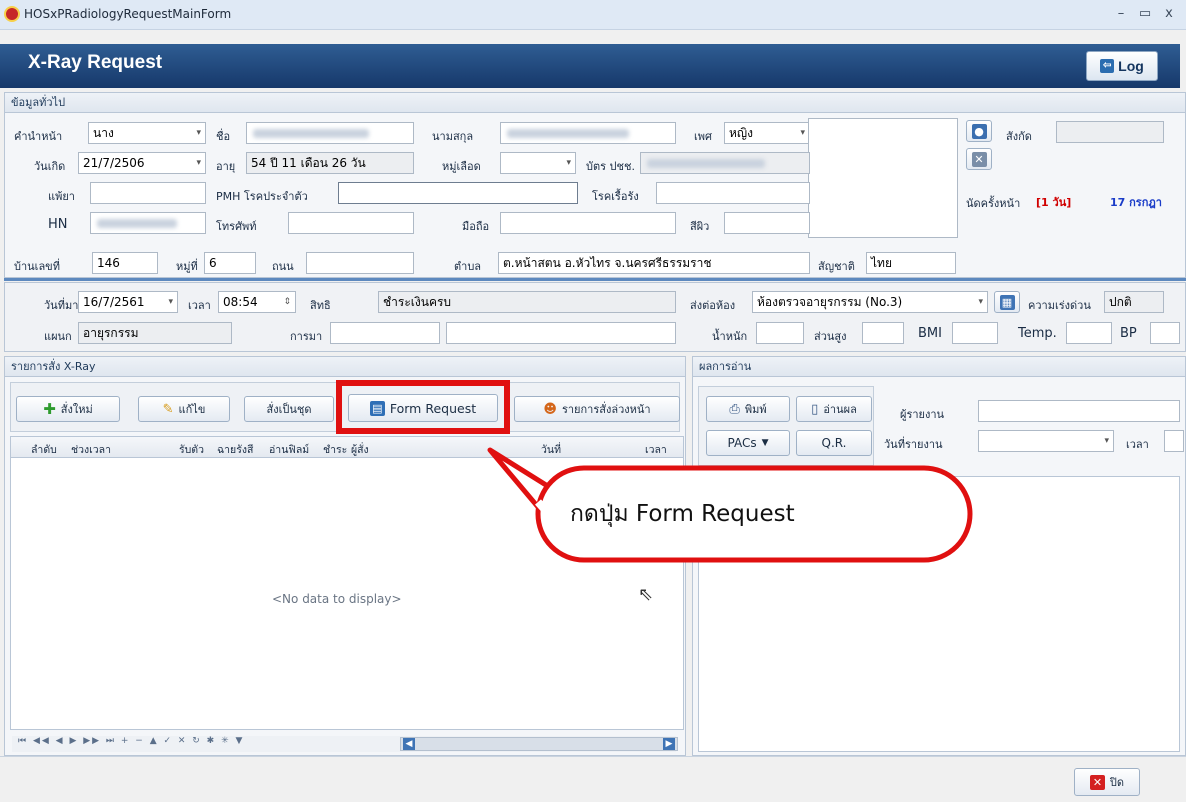 This screenshot has width=1186, height=802. I want to click on visit-date-value: 16/7/2561, so click(114, 302).